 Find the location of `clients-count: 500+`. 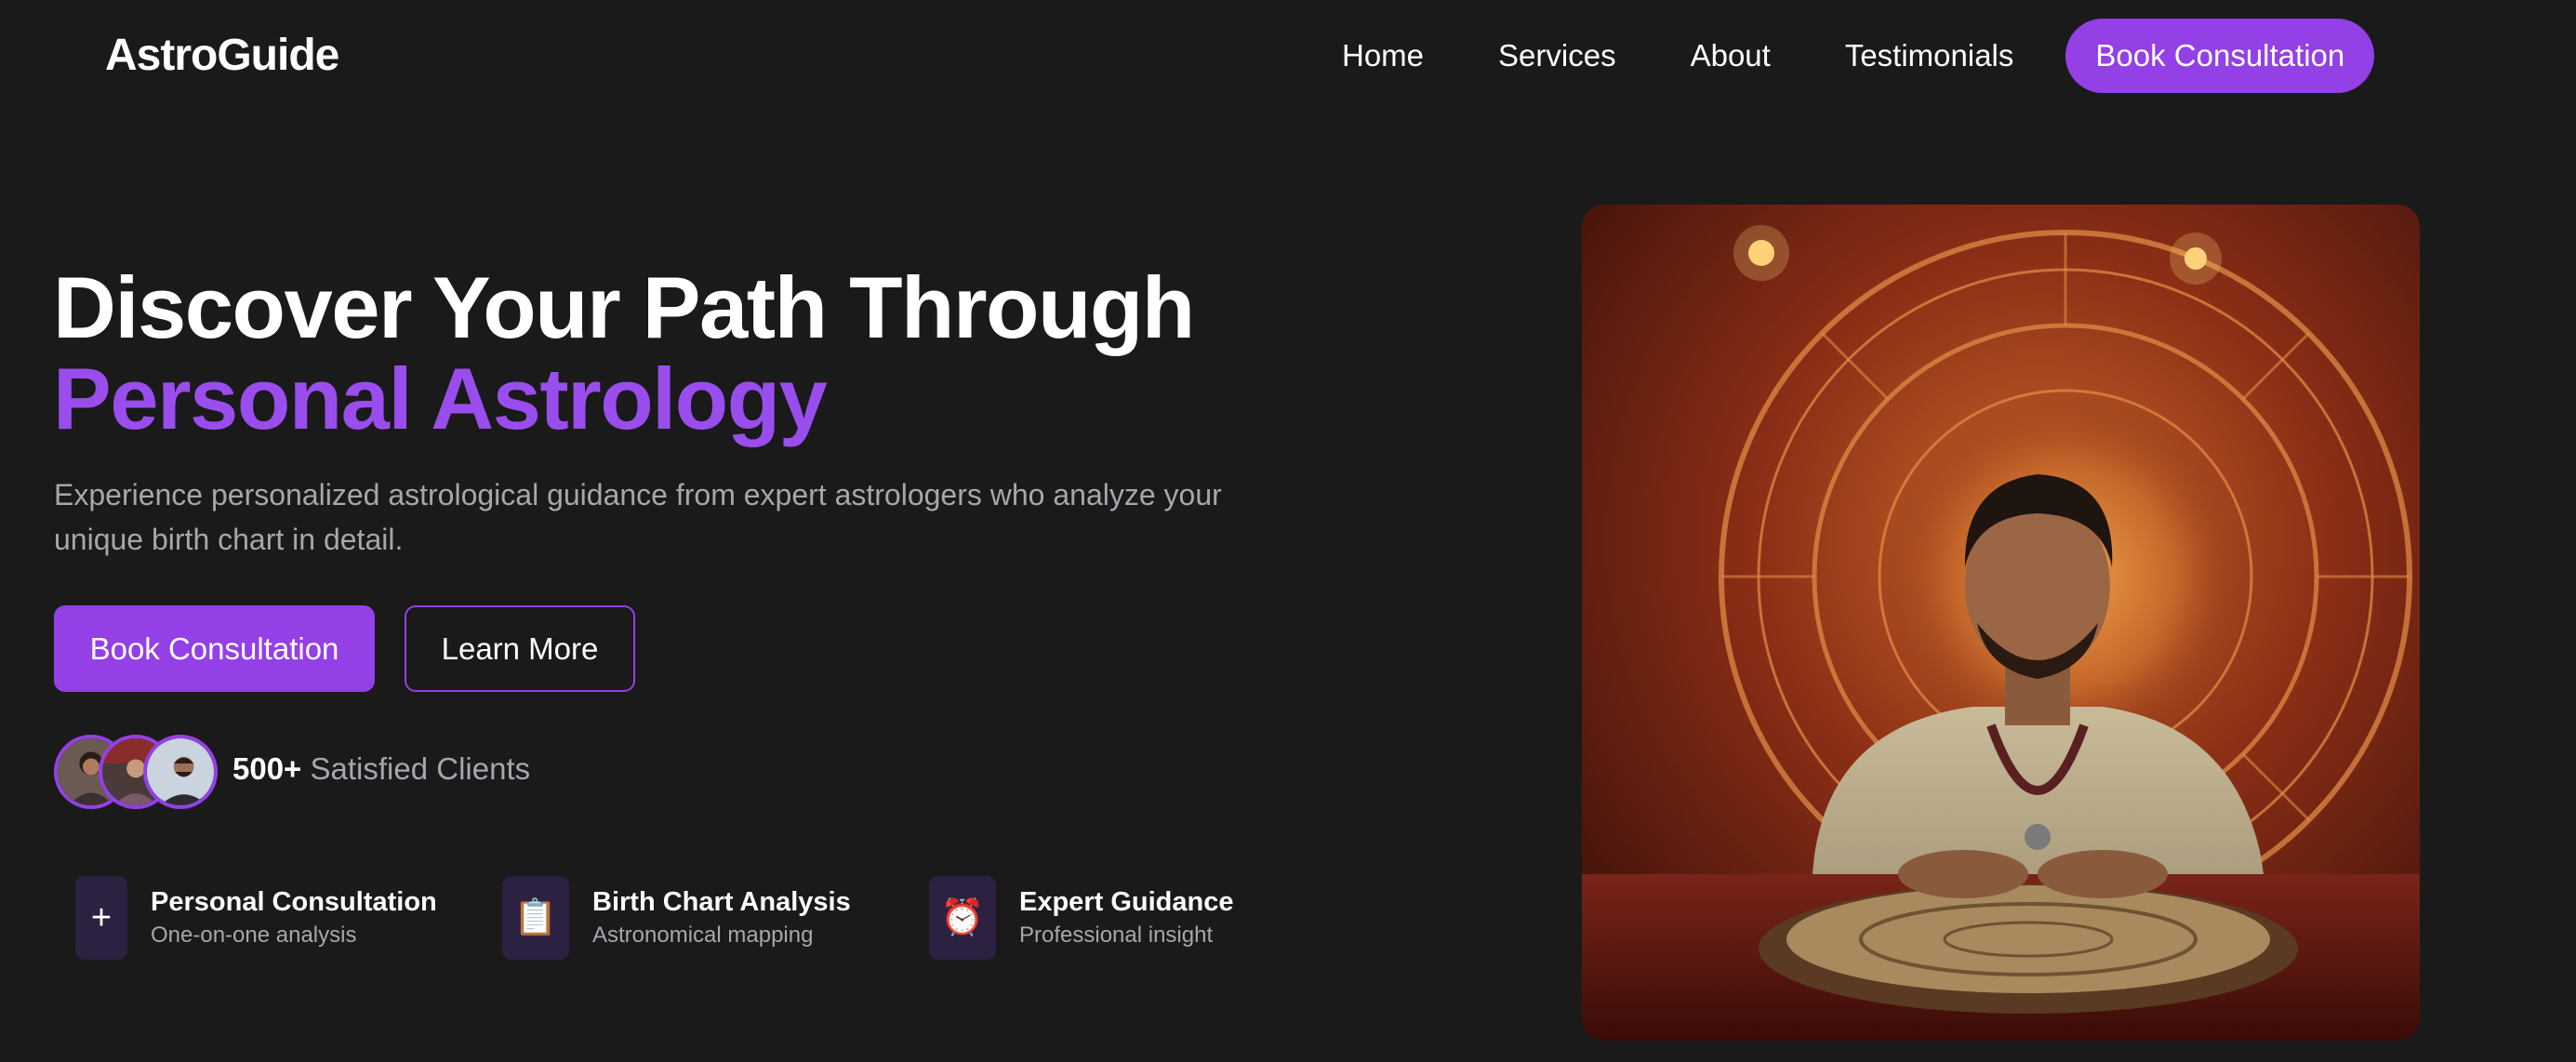

clients-count: 500+ is located at coordinates (267, 768).